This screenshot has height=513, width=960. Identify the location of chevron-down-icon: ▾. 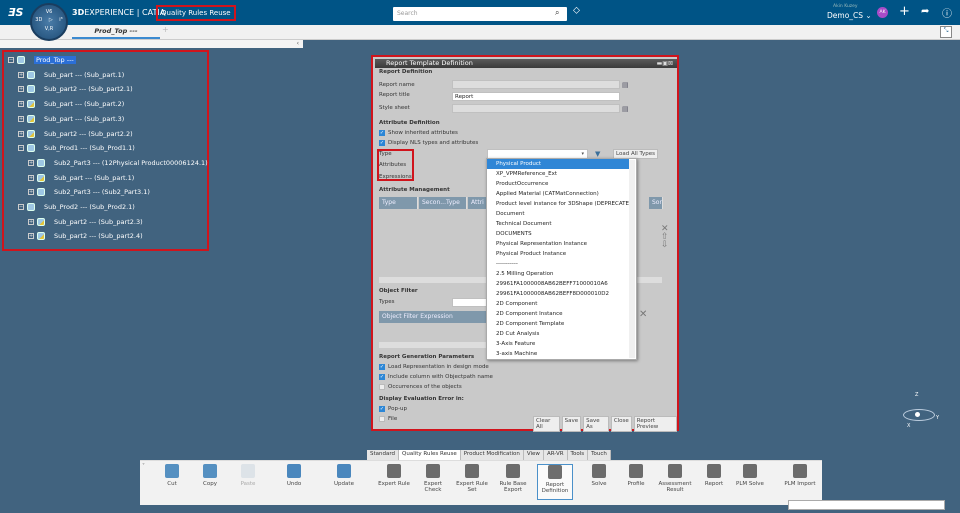
(582, 154).